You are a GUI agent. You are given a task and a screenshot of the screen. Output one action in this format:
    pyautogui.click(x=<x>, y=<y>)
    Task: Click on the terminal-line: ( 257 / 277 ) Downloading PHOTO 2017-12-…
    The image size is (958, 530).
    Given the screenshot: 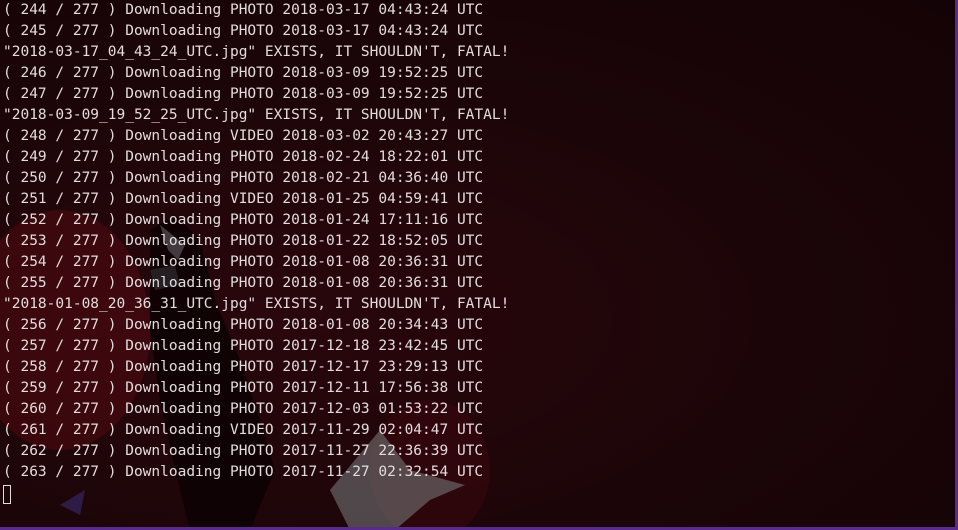 What is the action you would take?
    pyautogui.click(x=243, y=346)
    